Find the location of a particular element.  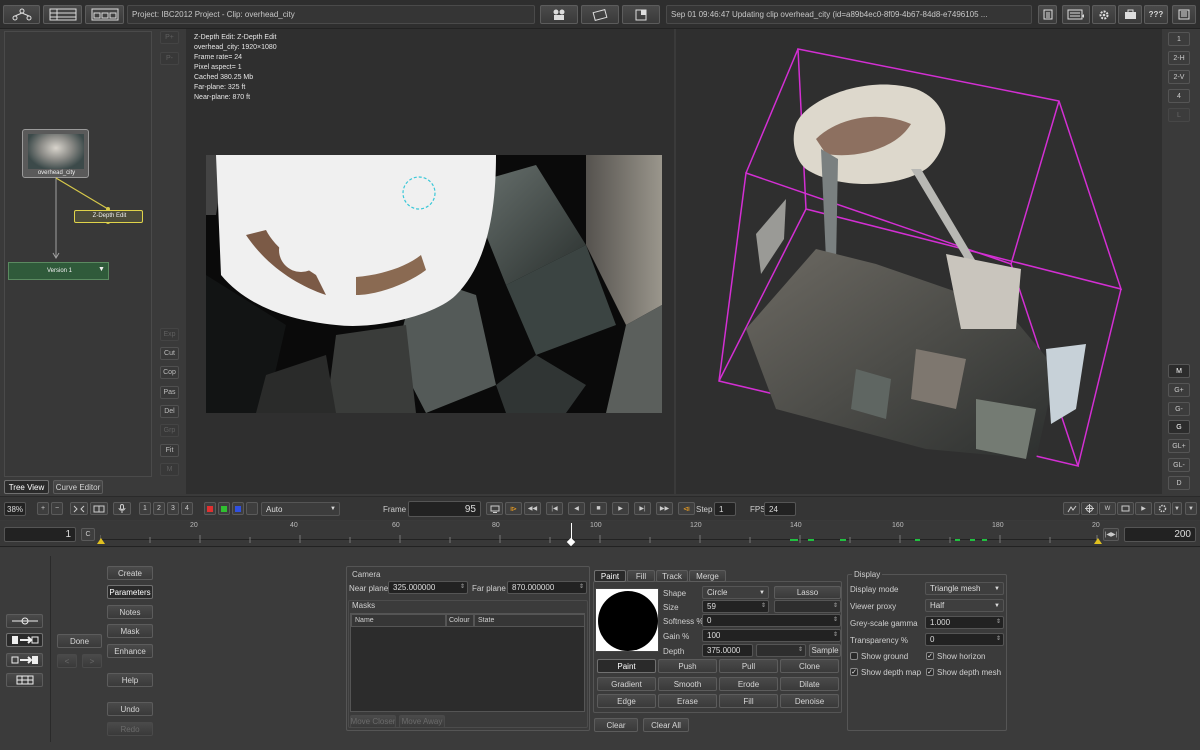

keyboard-button is located at coordinates (1076, 14).